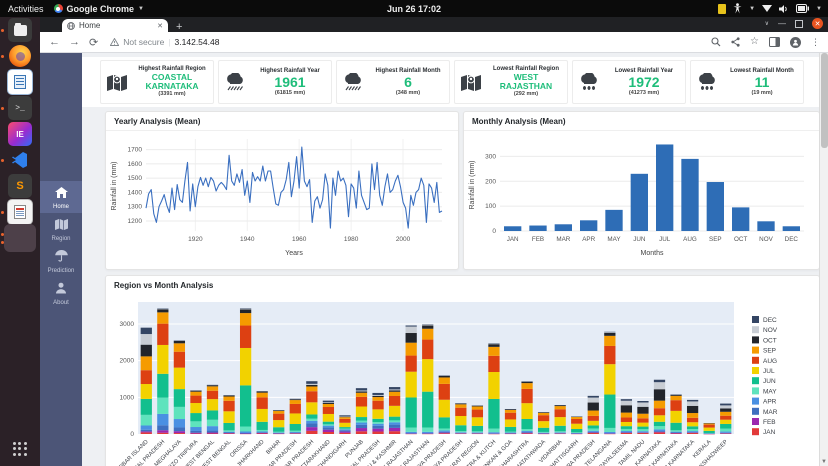  What do you see at coordinates (819, 8) in the screenshot?
I see `caret-down-icon: ▼` at bounding box center [819, 8].